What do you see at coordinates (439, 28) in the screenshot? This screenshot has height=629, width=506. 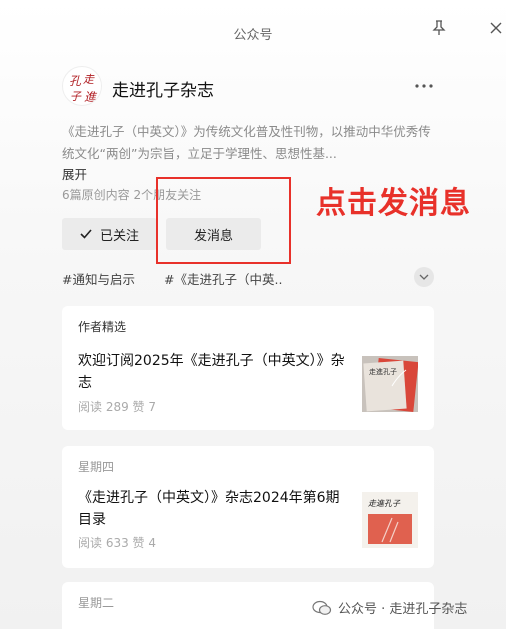 I see `pin-icon` at bounding box center [439, 28].